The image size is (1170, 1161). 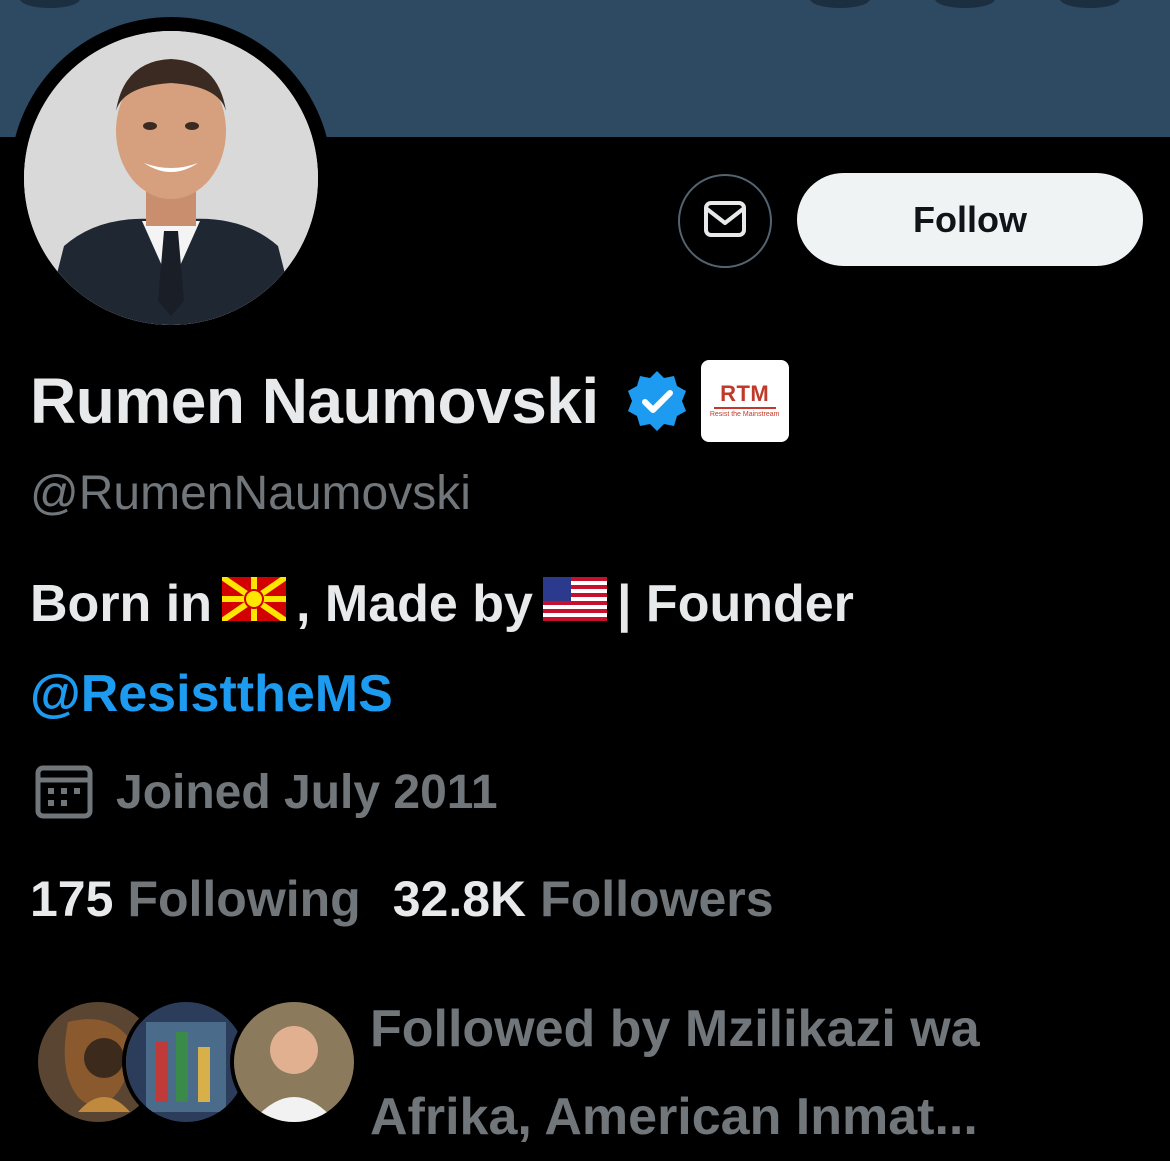 I want to click on bio-text: , Made by, so click(x=414, y=604).